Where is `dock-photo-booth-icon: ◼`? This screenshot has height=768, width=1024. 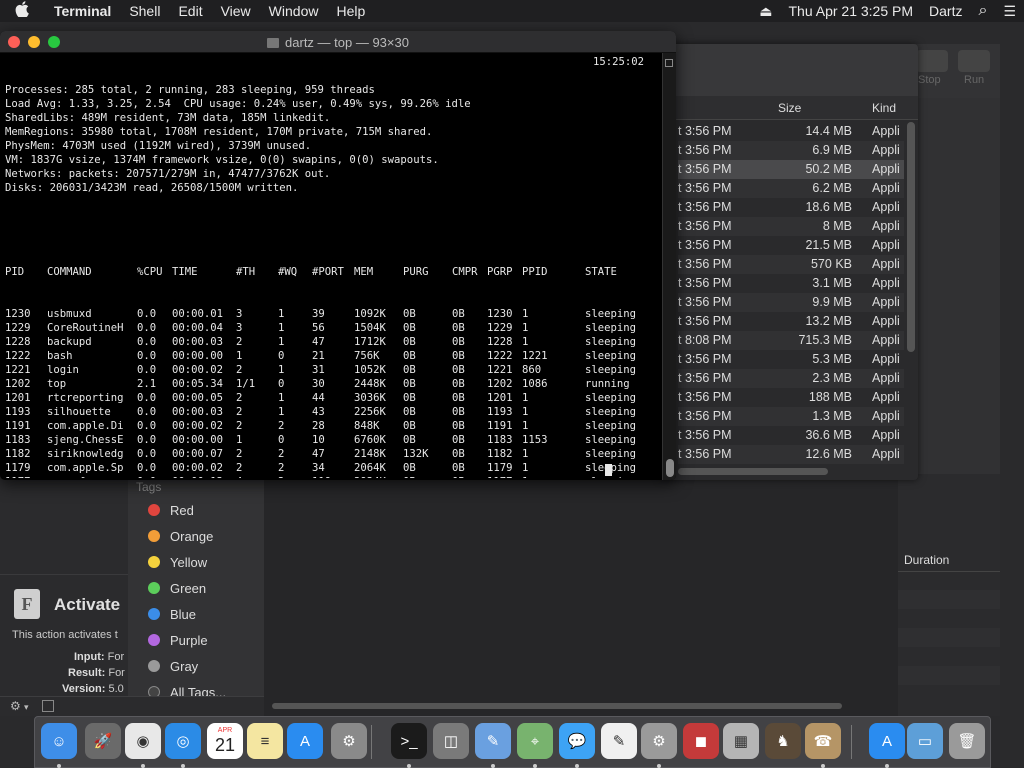
dock-photo-booth-icon: ◼ is located at coordinates (701, 741).